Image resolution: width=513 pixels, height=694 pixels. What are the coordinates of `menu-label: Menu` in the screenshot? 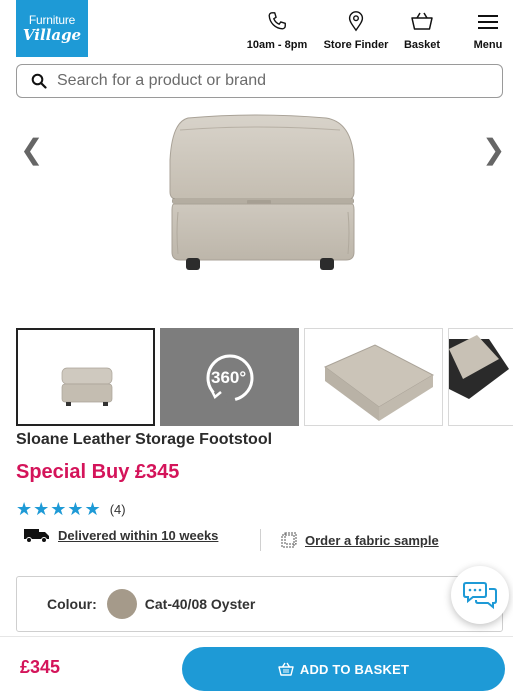 It's located at (488, 45).